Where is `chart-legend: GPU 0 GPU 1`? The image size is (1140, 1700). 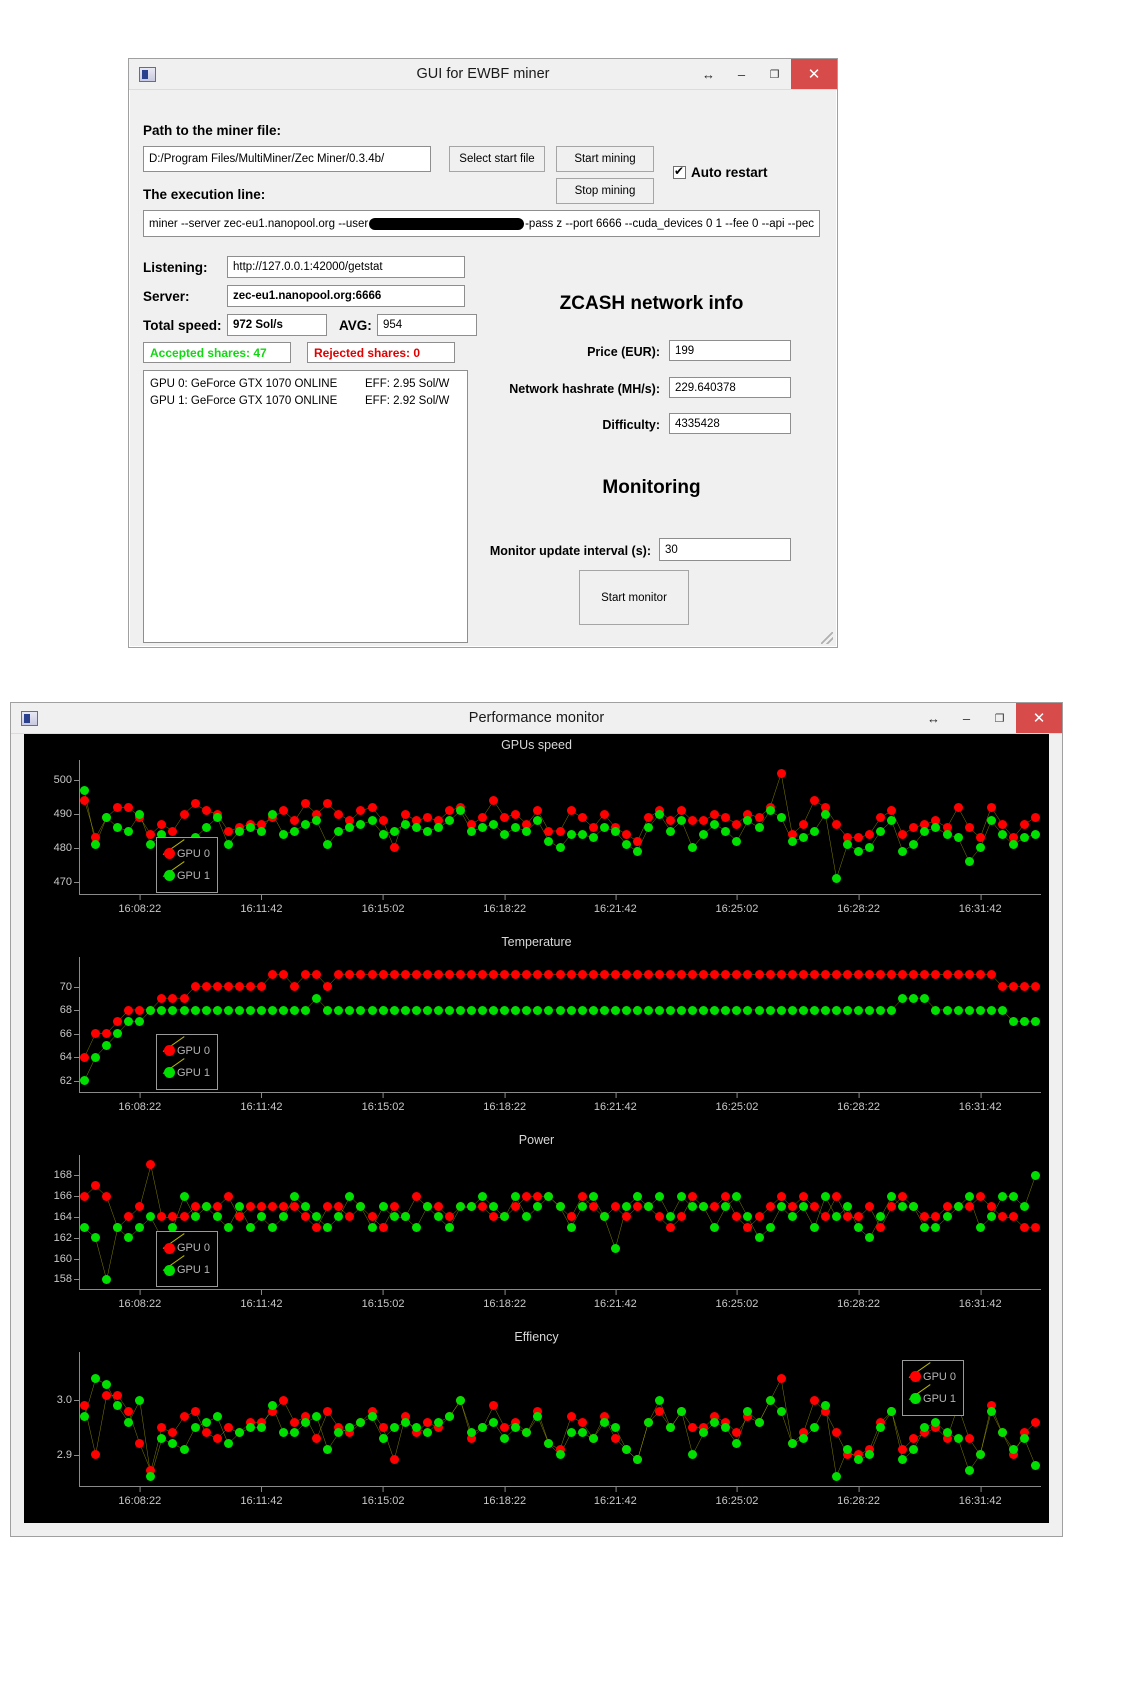 chart-legend: GPU 0 GPU 1 is located at coordinates (186, 864).